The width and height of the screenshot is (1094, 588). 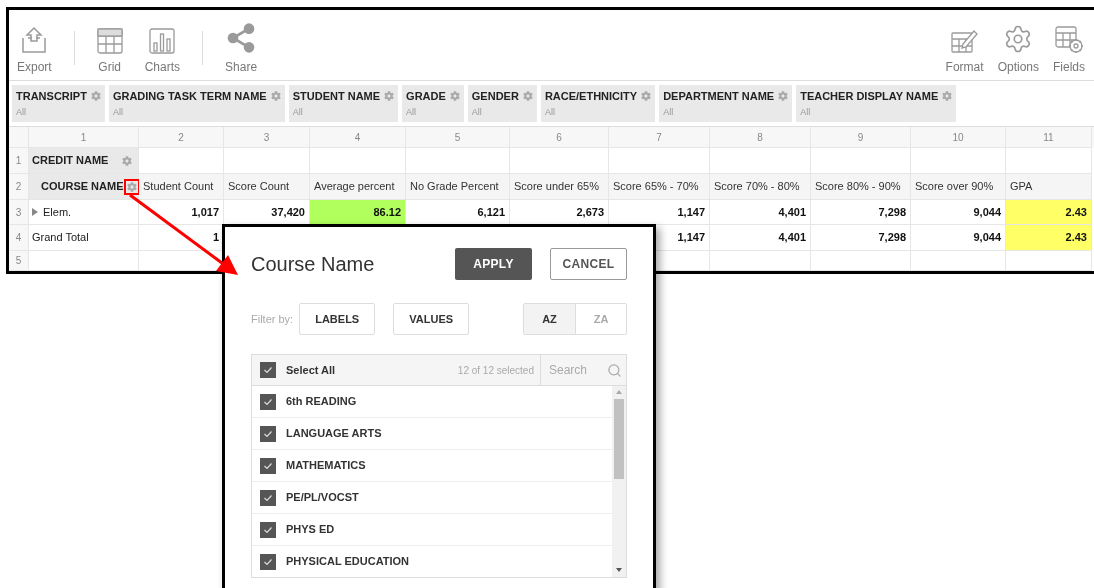 I want to click on row-number: 3, so click(x=19, y=212).